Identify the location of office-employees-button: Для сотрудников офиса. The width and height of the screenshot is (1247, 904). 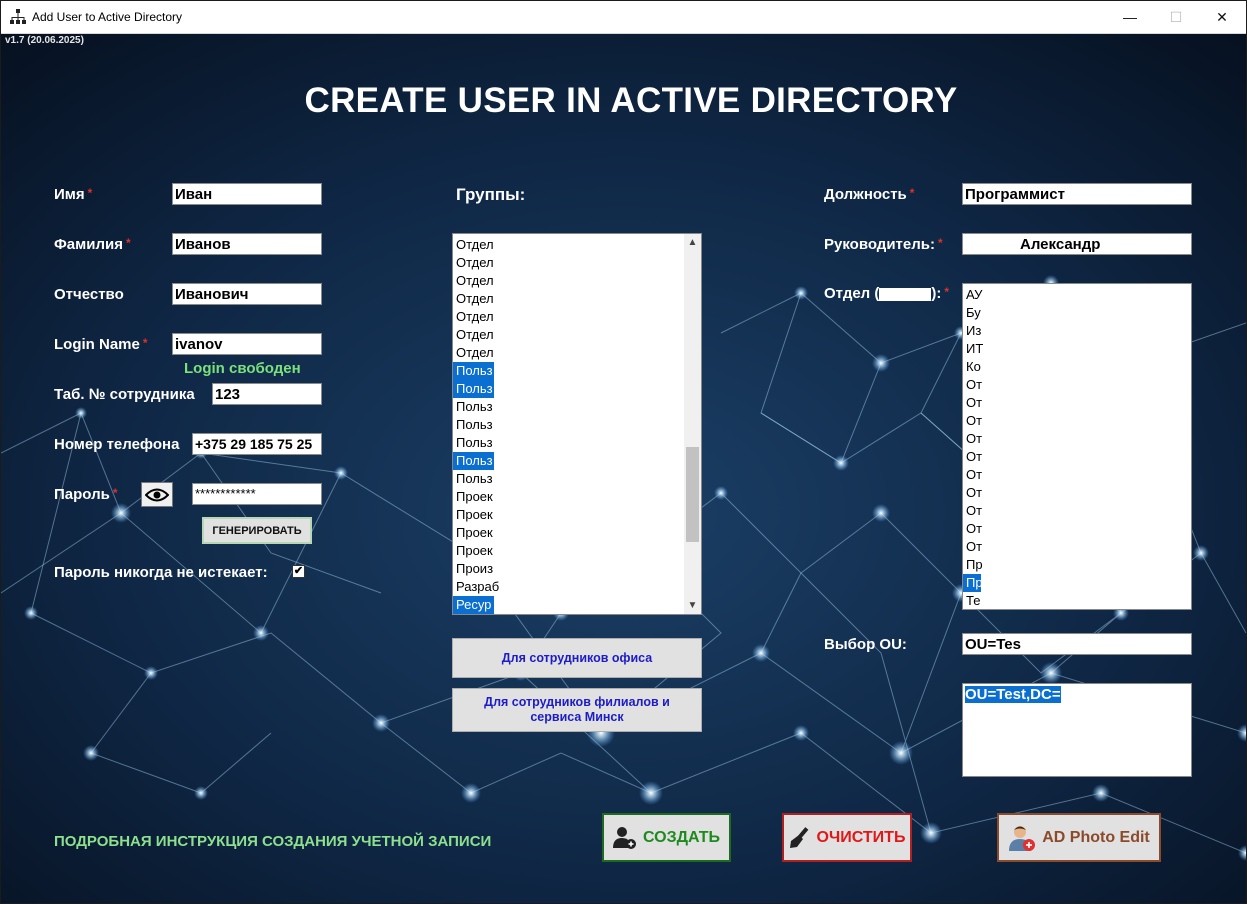
(577, 658).